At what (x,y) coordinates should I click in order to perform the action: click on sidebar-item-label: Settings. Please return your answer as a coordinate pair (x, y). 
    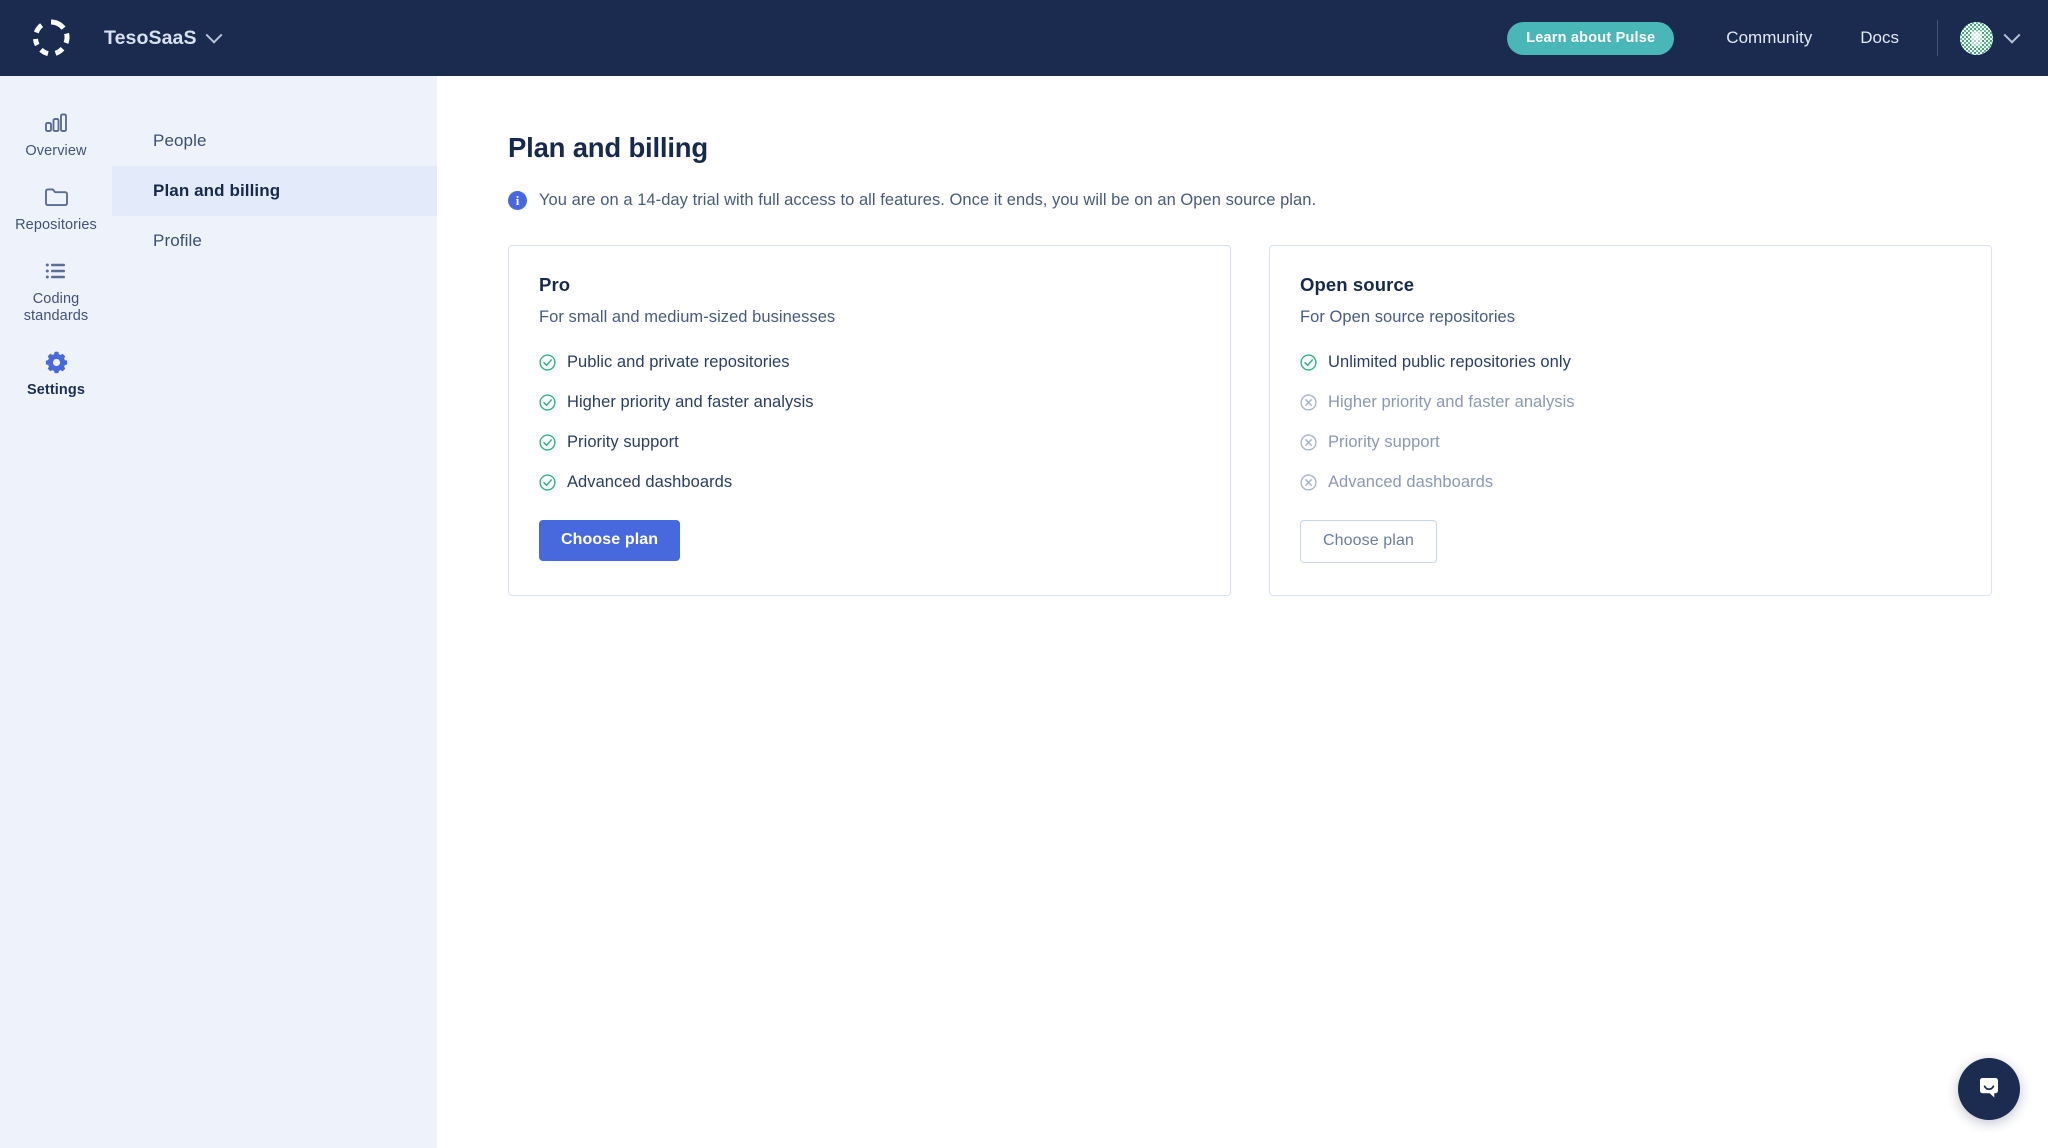
    Looking at the image, I should click on (56, 390).